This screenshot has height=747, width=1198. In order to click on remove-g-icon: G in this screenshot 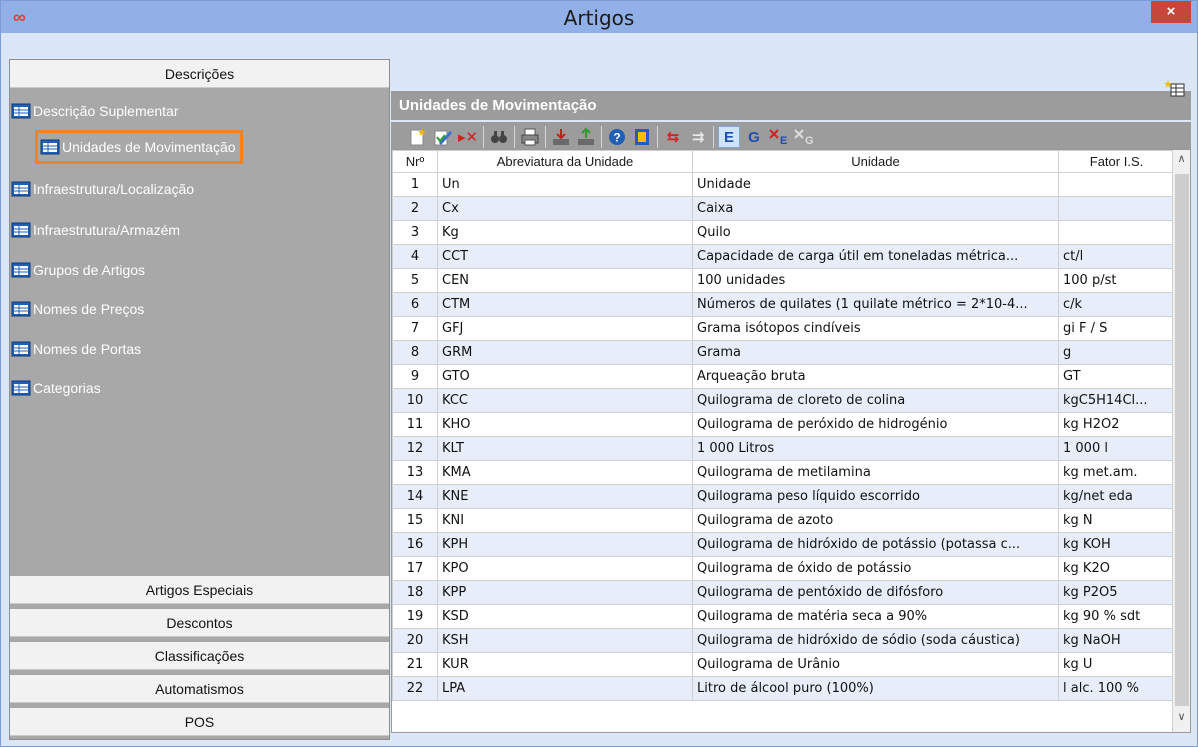, I will do `click(804, 137)`.